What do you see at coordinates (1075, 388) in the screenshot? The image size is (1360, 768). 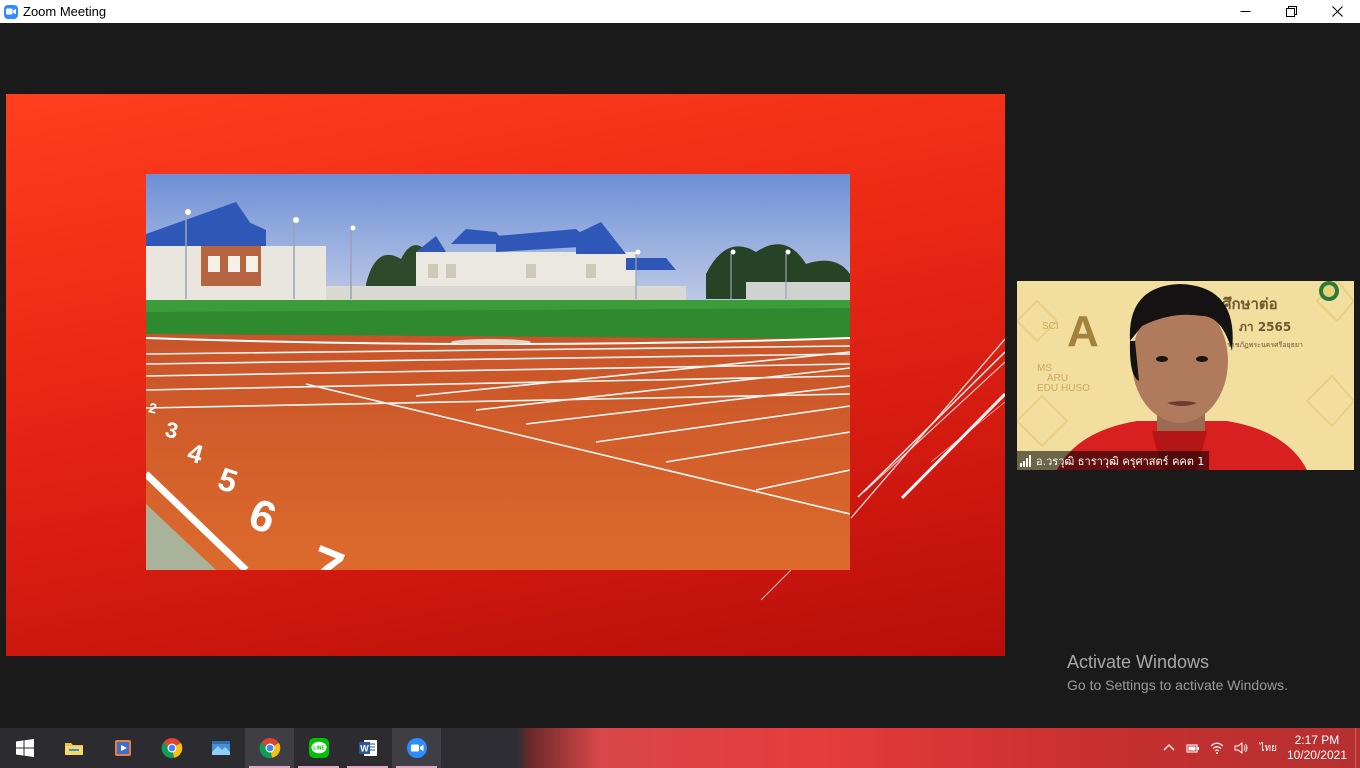 I see `bg-label-huso: HUSO` at bounding box center [1075, 388].